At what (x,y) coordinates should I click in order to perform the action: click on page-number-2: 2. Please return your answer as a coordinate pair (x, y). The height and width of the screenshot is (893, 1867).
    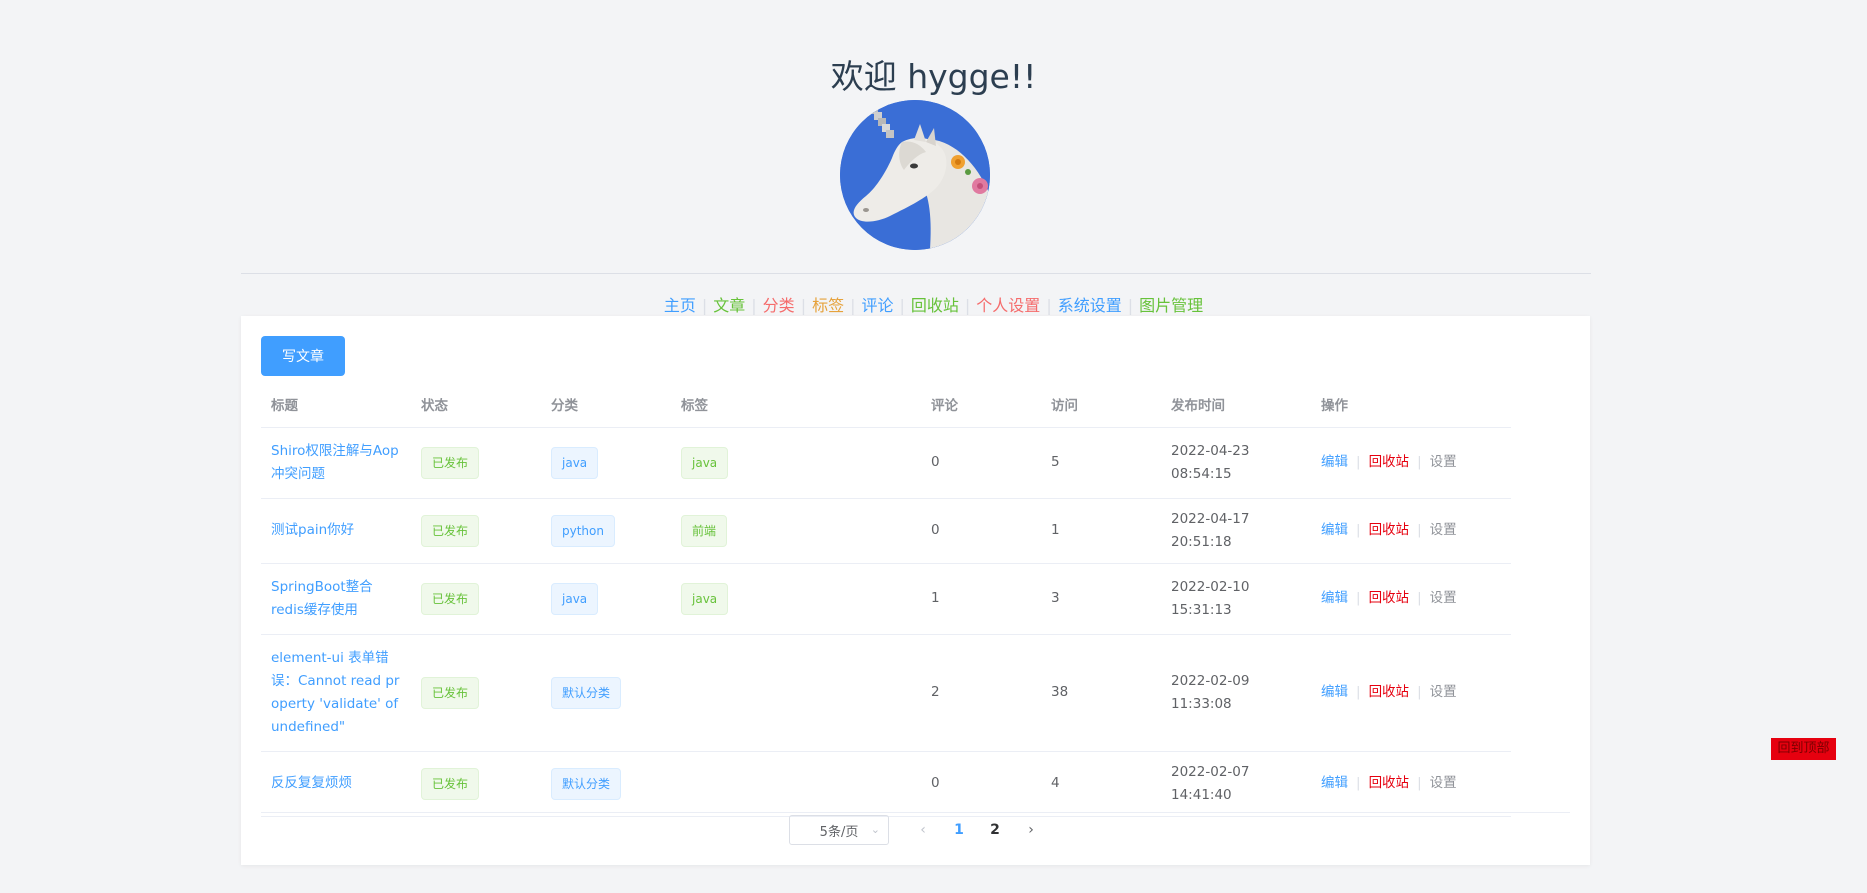
    Looking at the image, I should click on (995, 830).